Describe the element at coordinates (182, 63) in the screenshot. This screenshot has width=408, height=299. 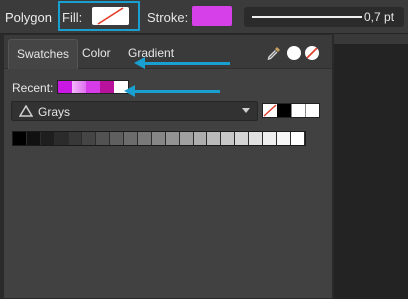
I see `annotation-arrow-tabs` at that location.